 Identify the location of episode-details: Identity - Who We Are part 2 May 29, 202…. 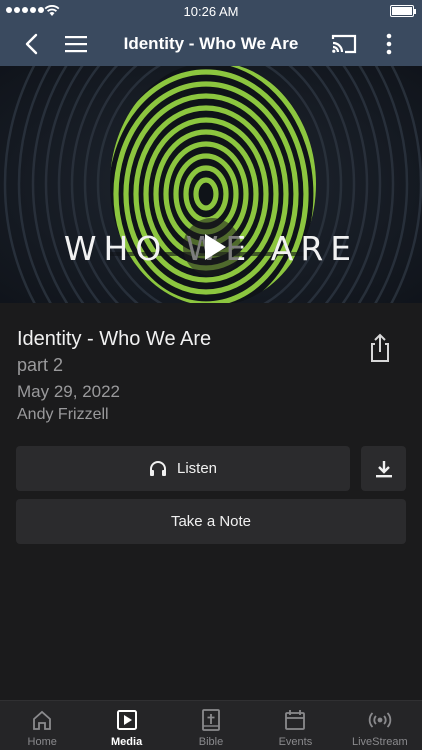
(182, 376).